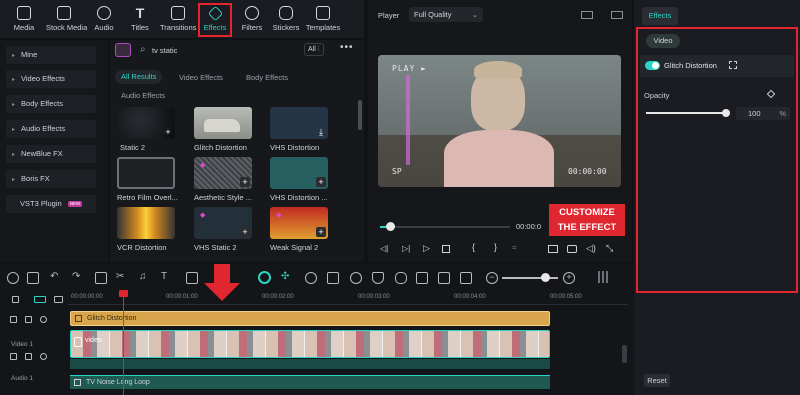  What do you see at coordinates (123, 50) in the screenshot?
I see `ai-effect-icon` at bounding box center [123, 50].